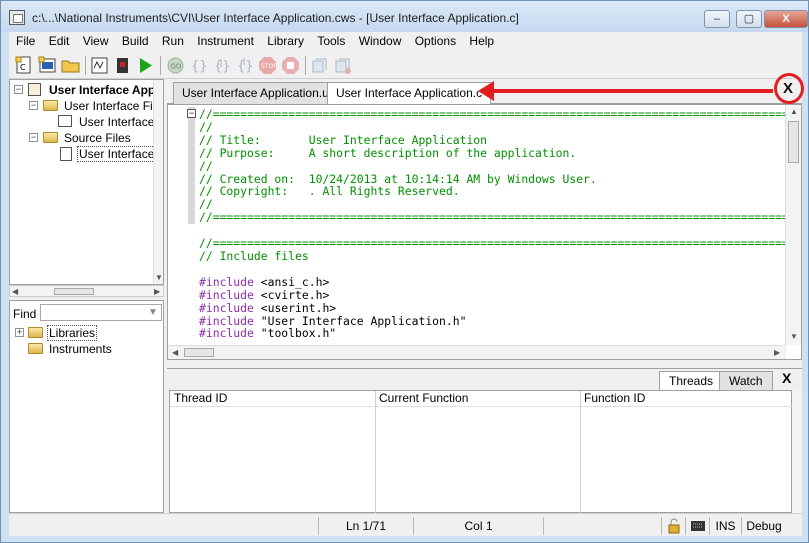  What do you see at coordinates (19, 332) in the screenshot?
I see `expand-toggle: +` at bounding box center [19, 332].